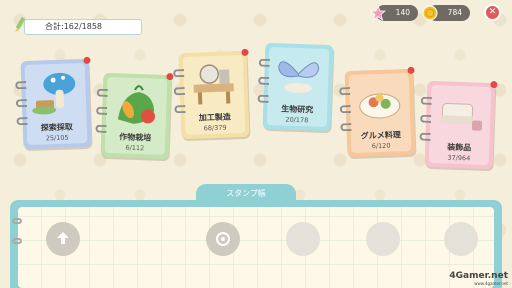  I want to click on close-button: ✕, so click(492, 12).